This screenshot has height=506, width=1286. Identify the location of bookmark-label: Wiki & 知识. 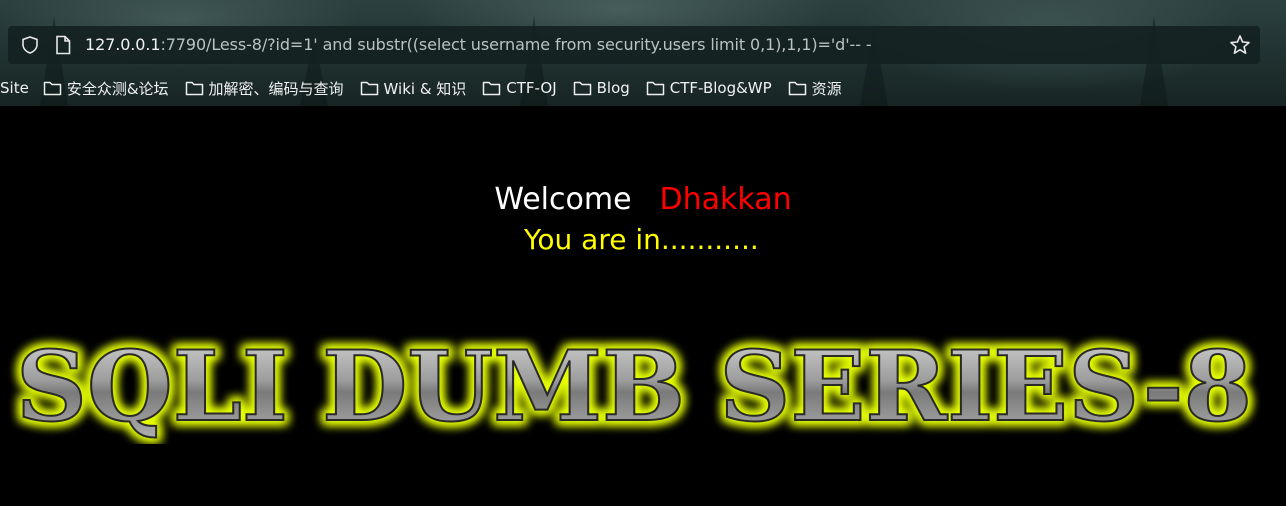
(425, 88).